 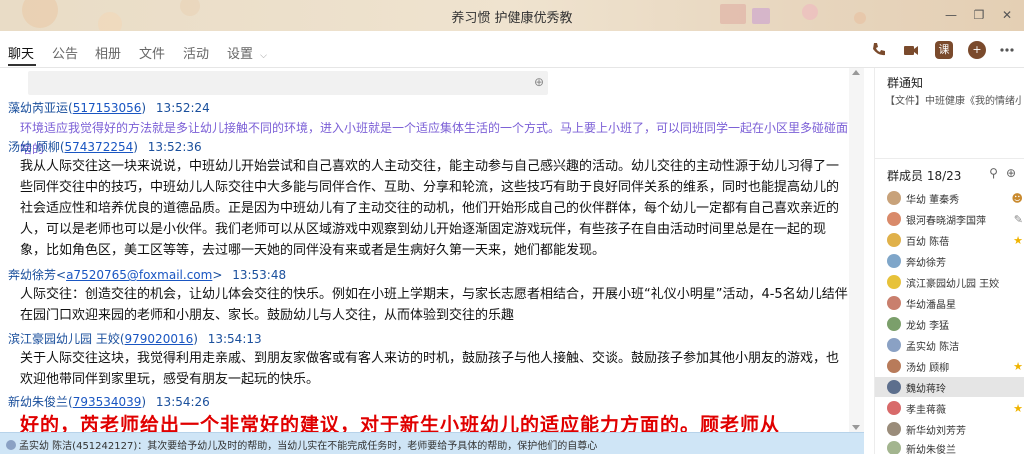 What do you see at coordinates (926, 410) in the screenshot?
I see `member-name: 孝圭蒋薇` at bounding box center [926, 410].